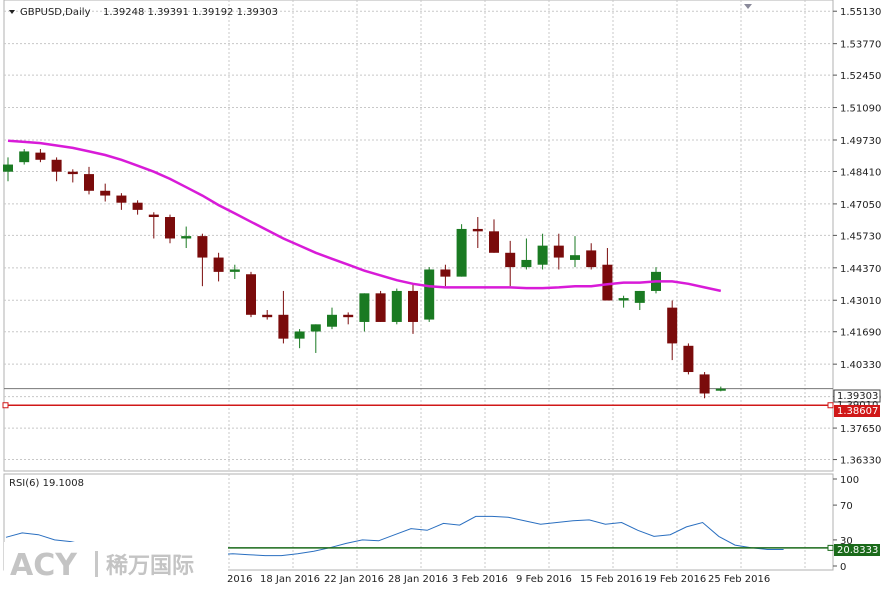 Image resolution: width=881 pixels, height=589 pixels. Describe the element at coordinates (846, 524) in the screenshot. I see `rsi-axis: 10070300` at that location.